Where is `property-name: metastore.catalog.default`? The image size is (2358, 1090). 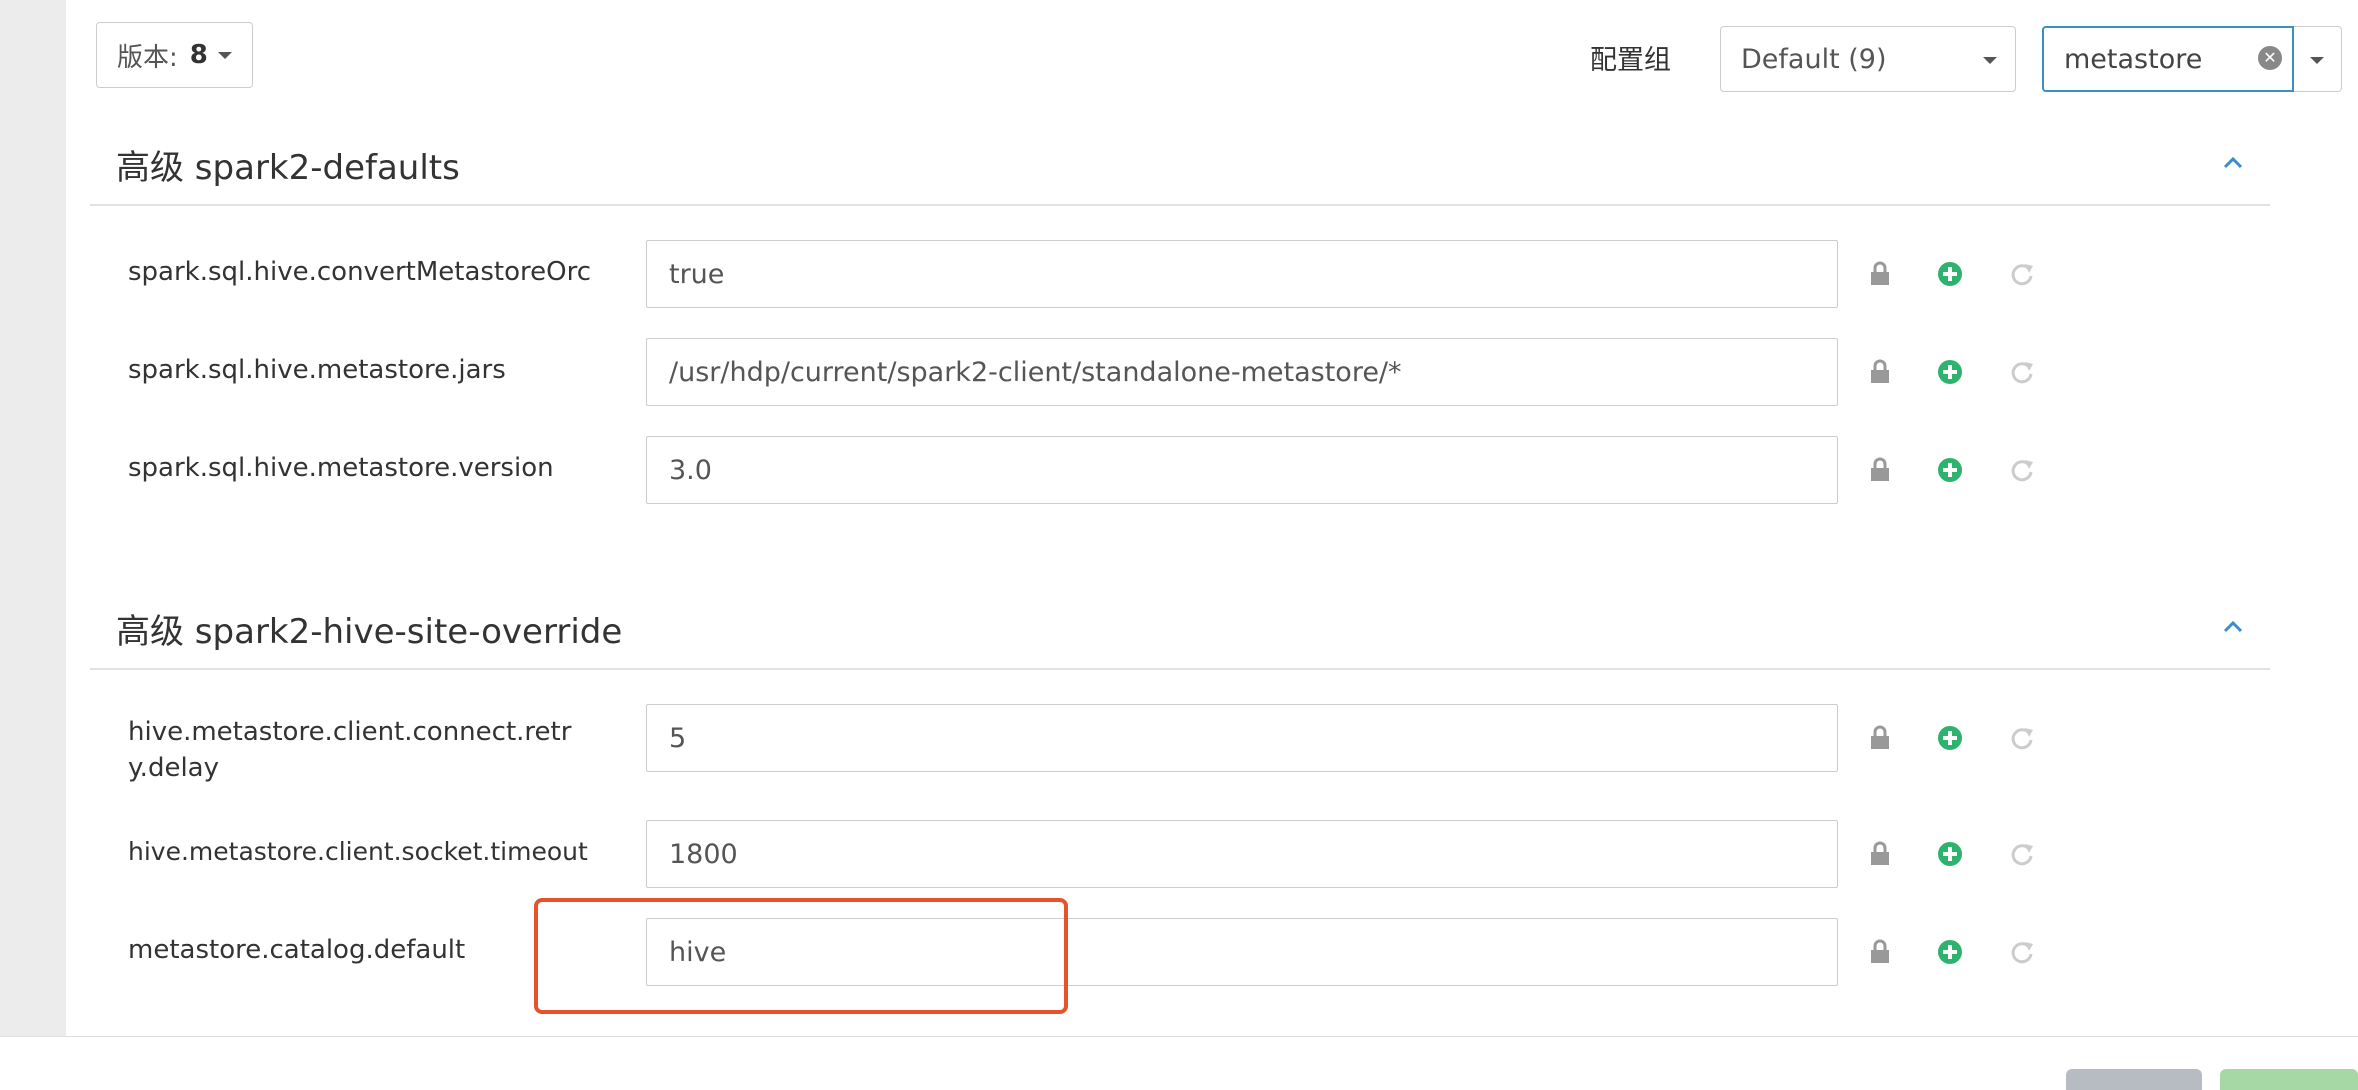 property-name: metastore.catalog.default is located at coordinates (297, 950).